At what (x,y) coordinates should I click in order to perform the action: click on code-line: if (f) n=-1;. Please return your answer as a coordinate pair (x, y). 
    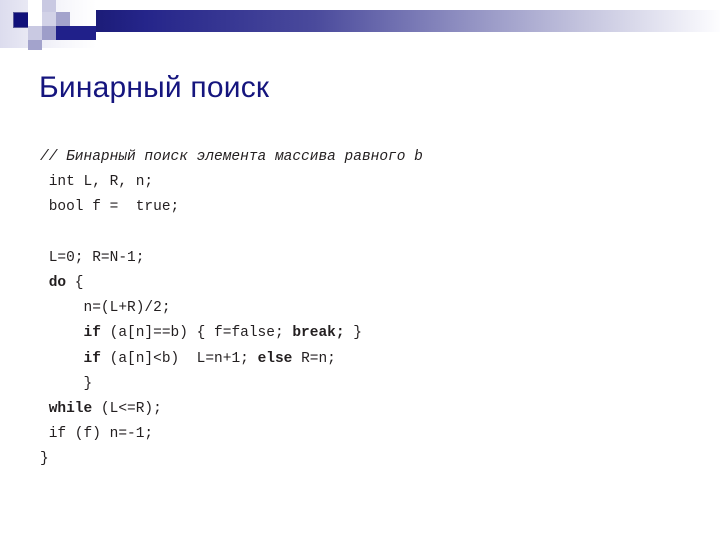
    Looking at the image, I should click on (370, 434).